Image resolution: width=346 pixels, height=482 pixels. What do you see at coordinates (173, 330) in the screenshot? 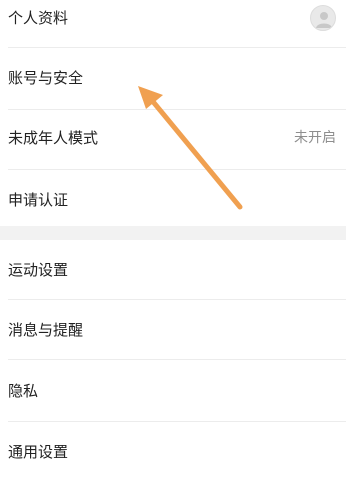
I see `menu-item-messages-reminders: 消息与提醒` at bounding box center [173, 330].